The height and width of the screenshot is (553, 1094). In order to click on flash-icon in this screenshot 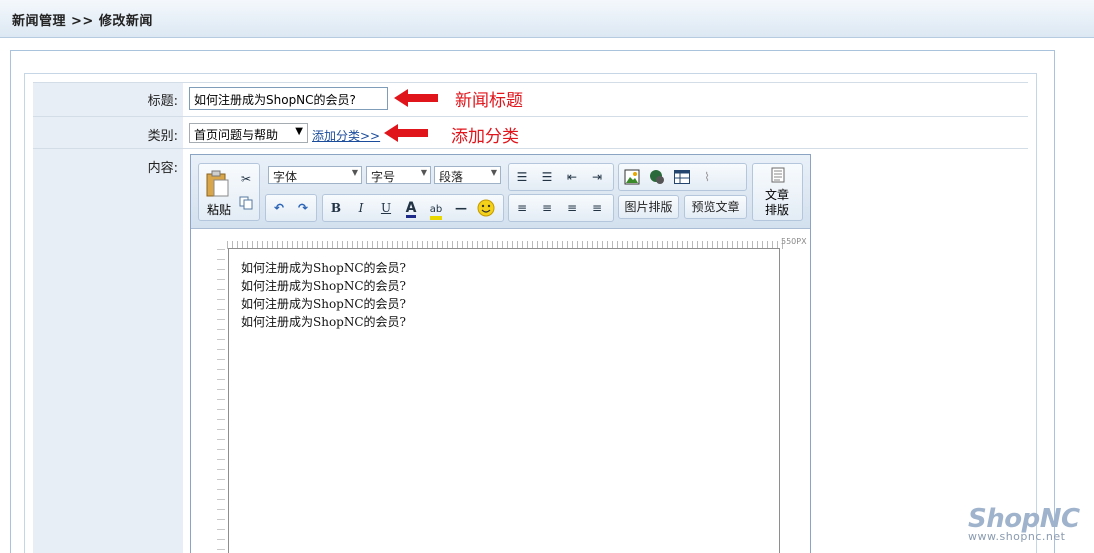, I will do `click(657, 177)`.